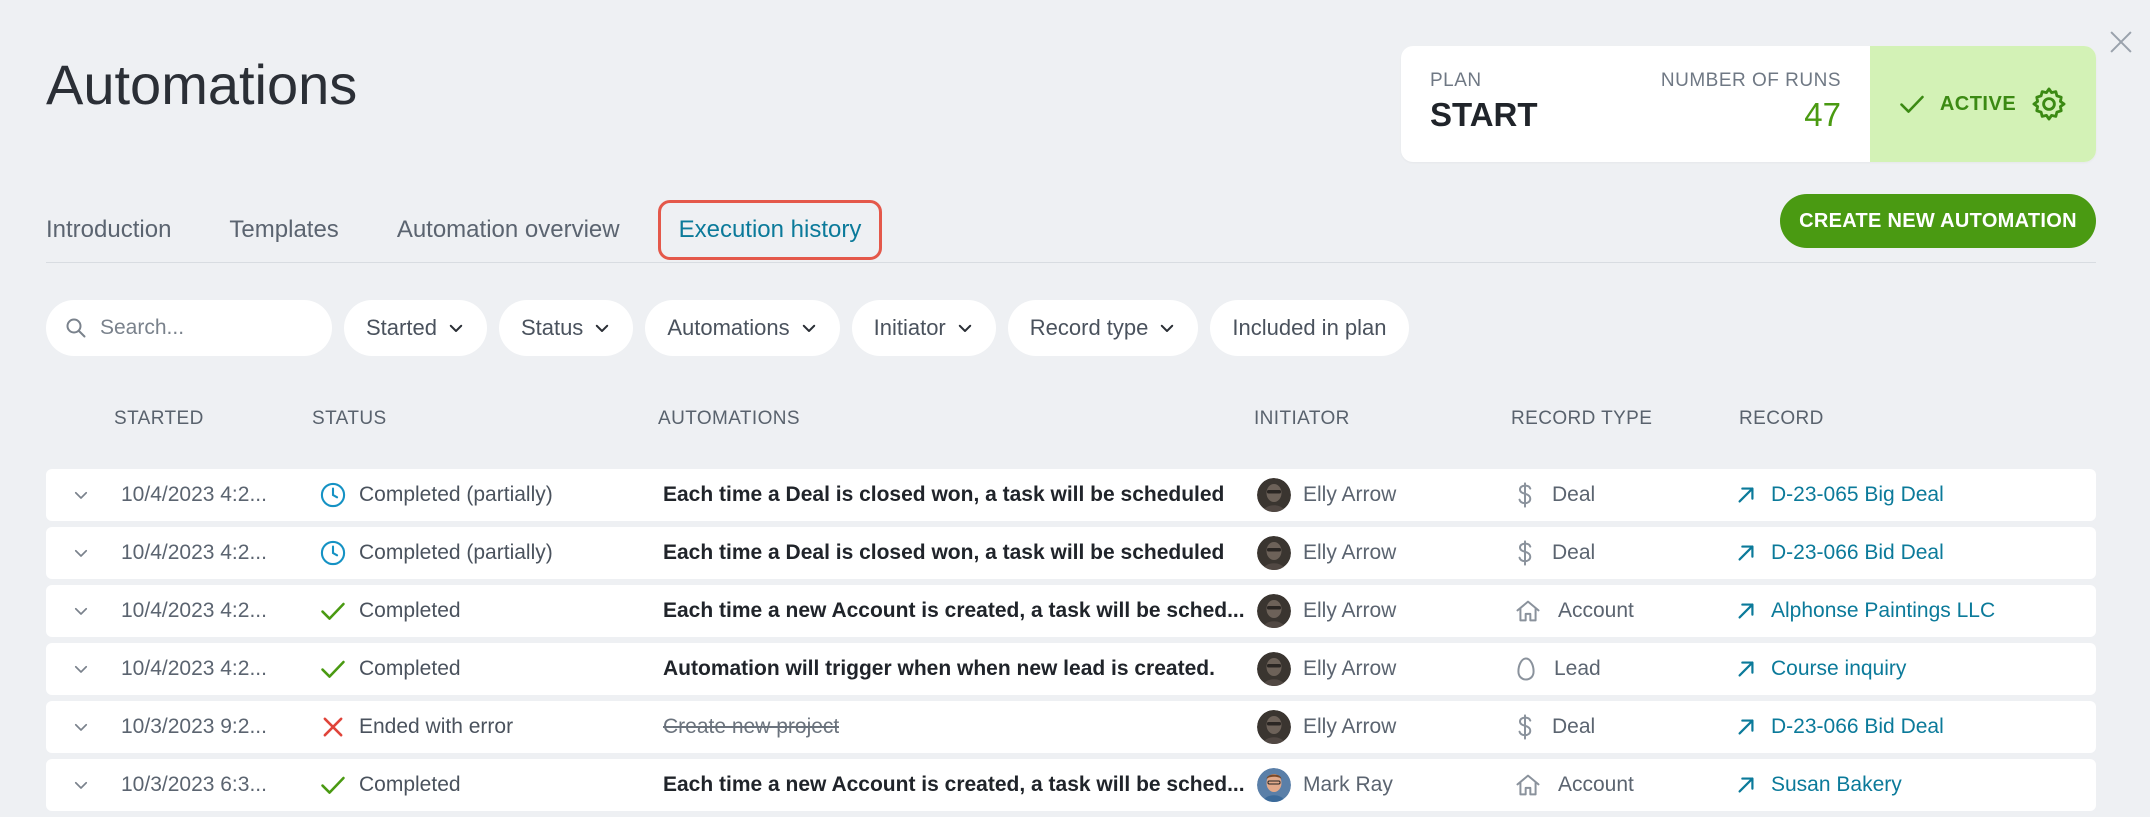 Image resolution: width=2150 pixels, height=817 pixels. Describe the element at coordinates (508, 230) in the screenshot. I see `tab-automation-overview: Automation overview` at that location.